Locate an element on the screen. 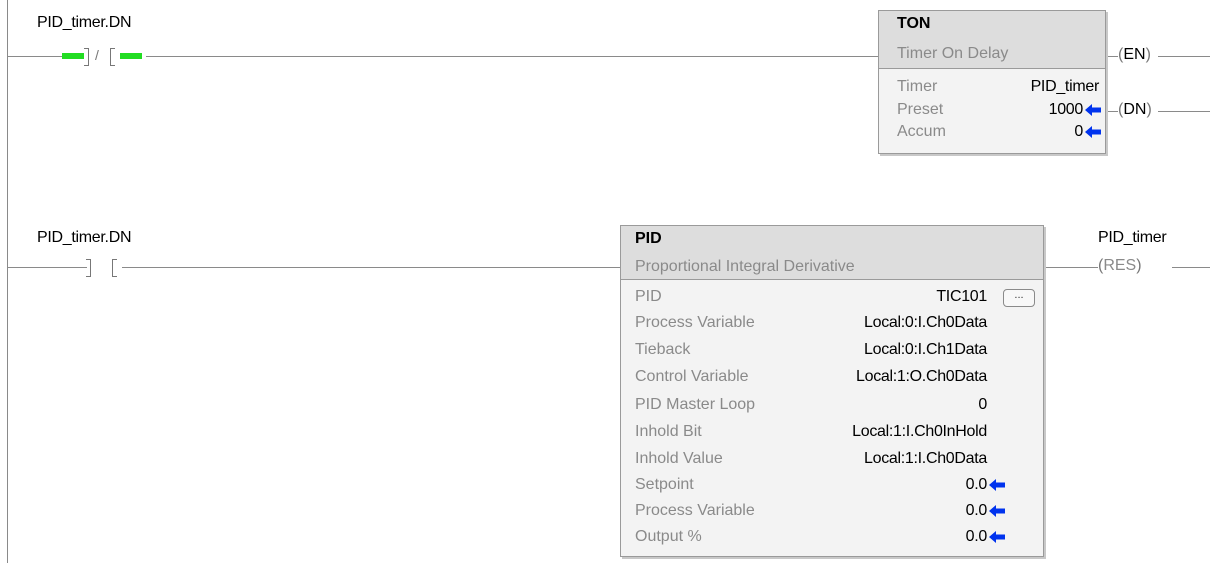  pid-value-output: 0.0 is located at coordinates (977, 537).